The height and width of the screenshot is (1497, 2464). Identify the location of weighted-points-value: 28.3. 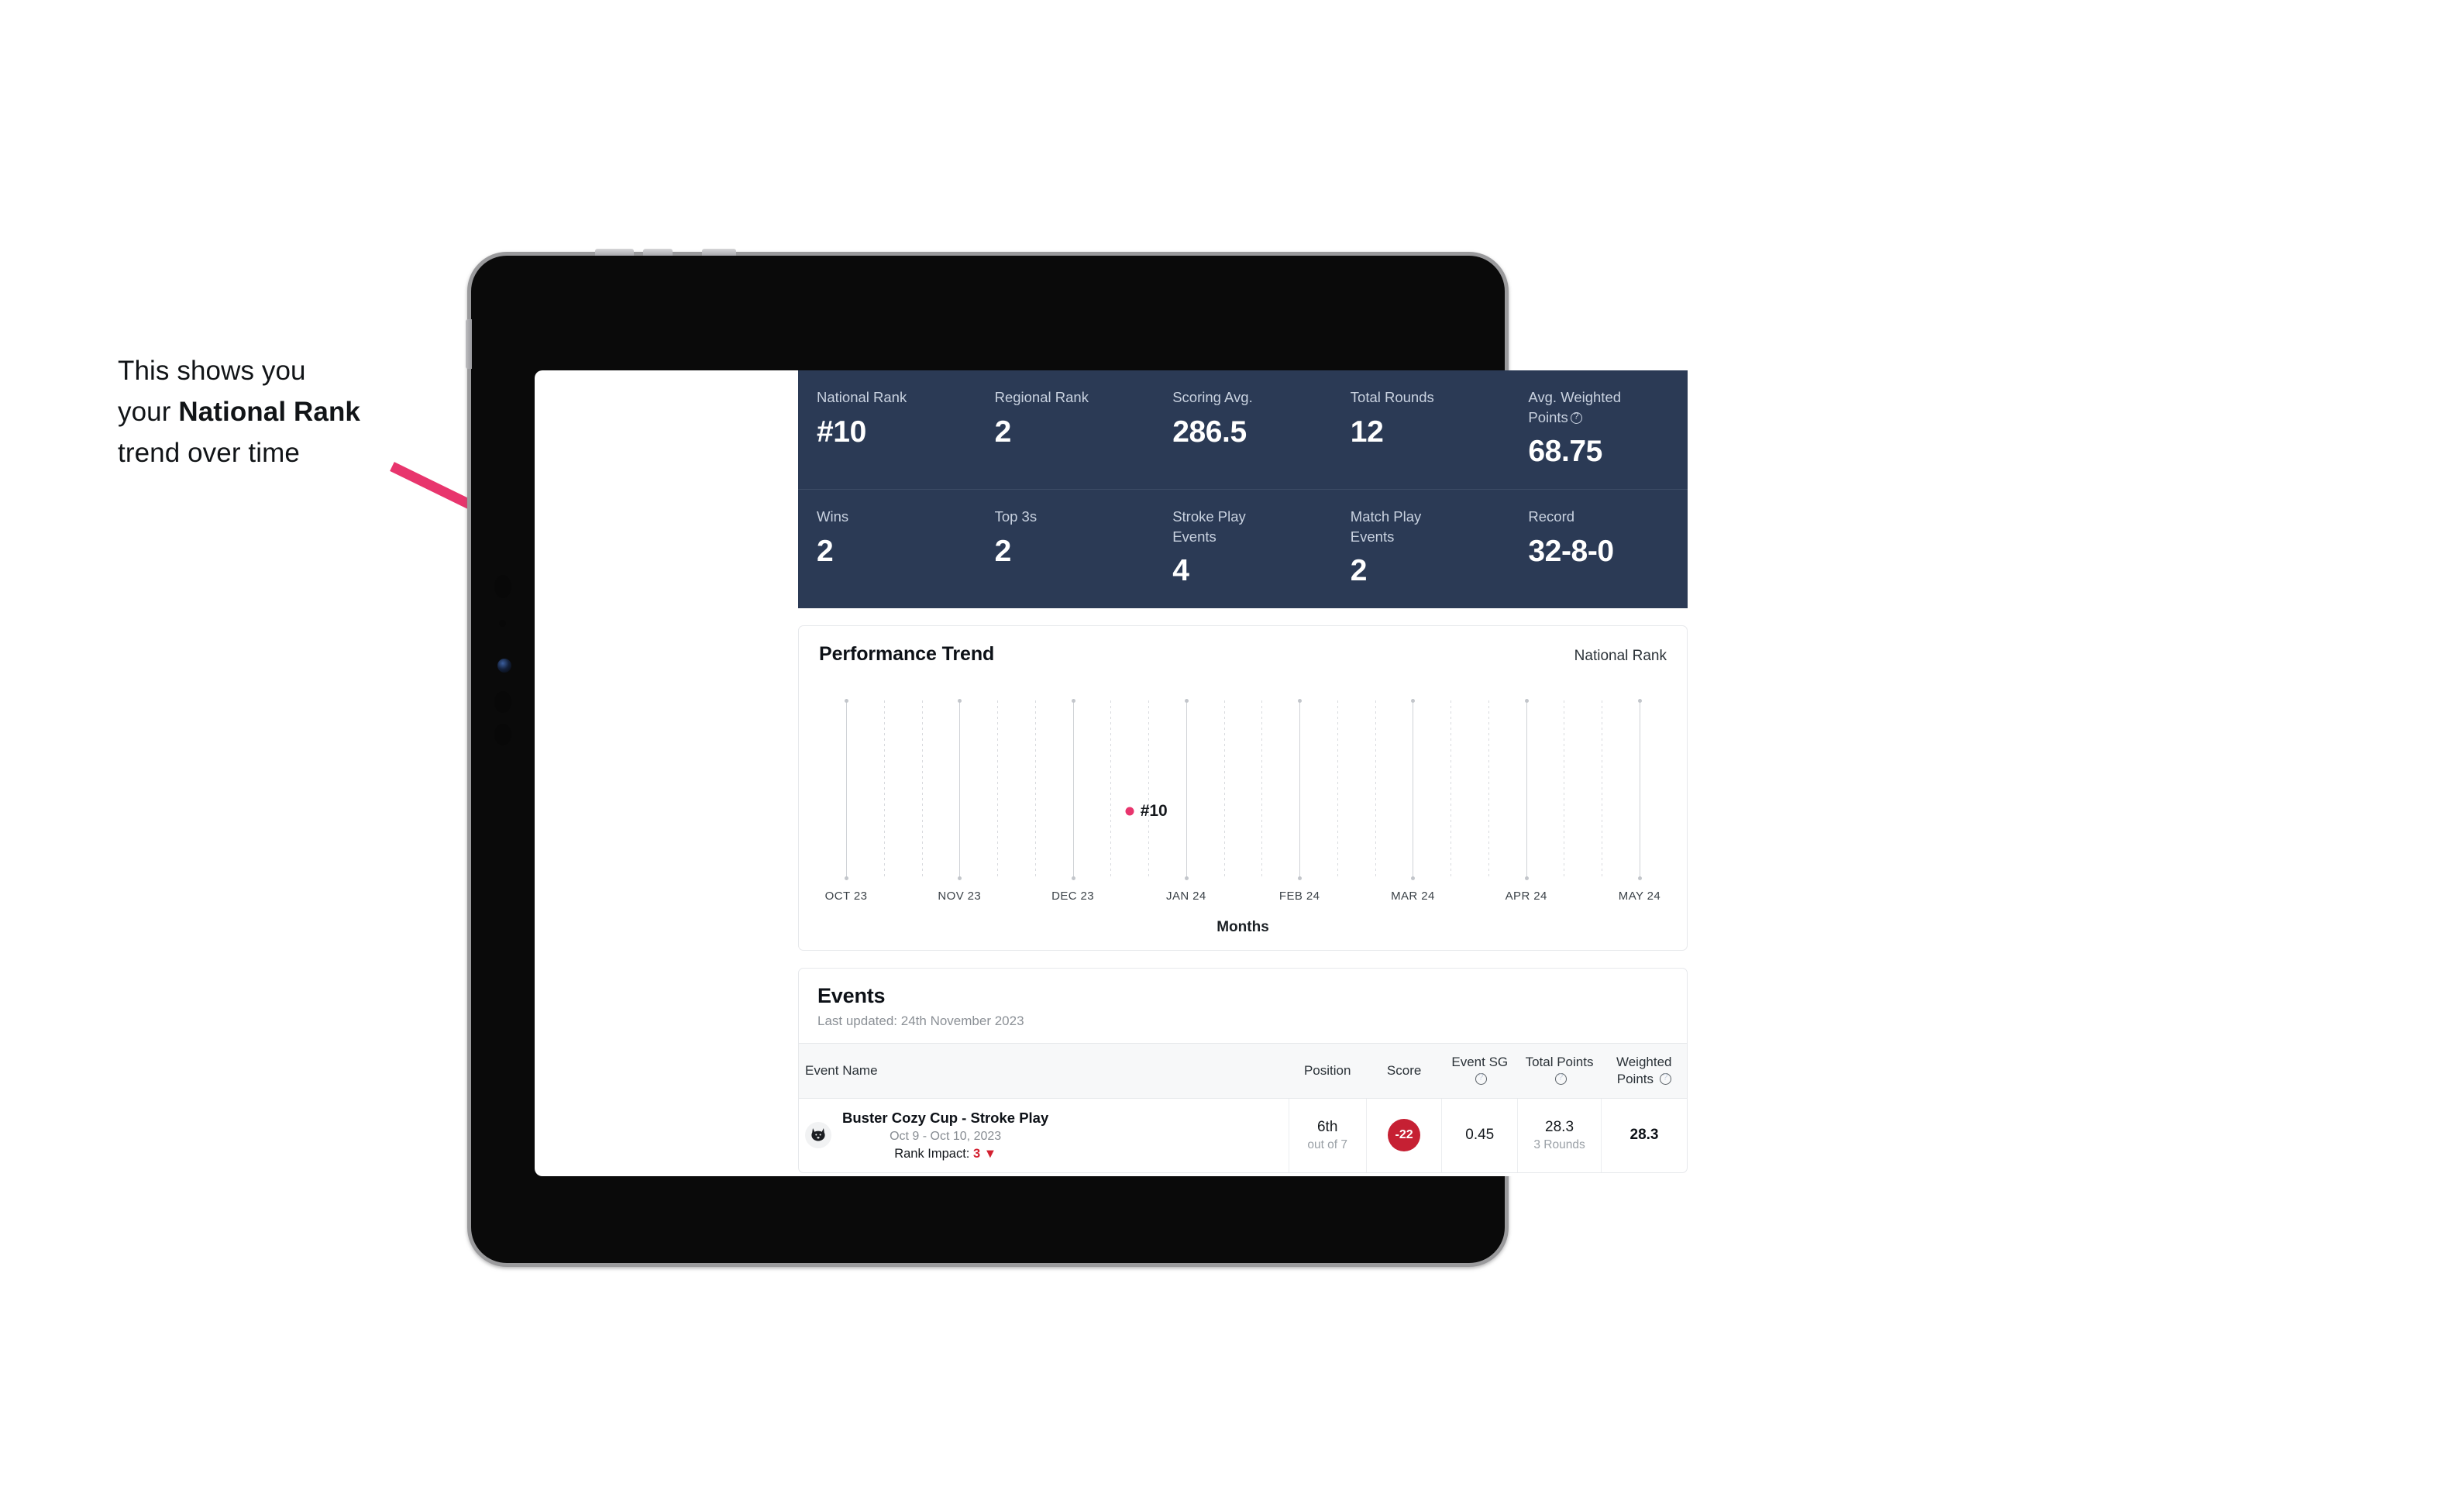
(1644, 1135).